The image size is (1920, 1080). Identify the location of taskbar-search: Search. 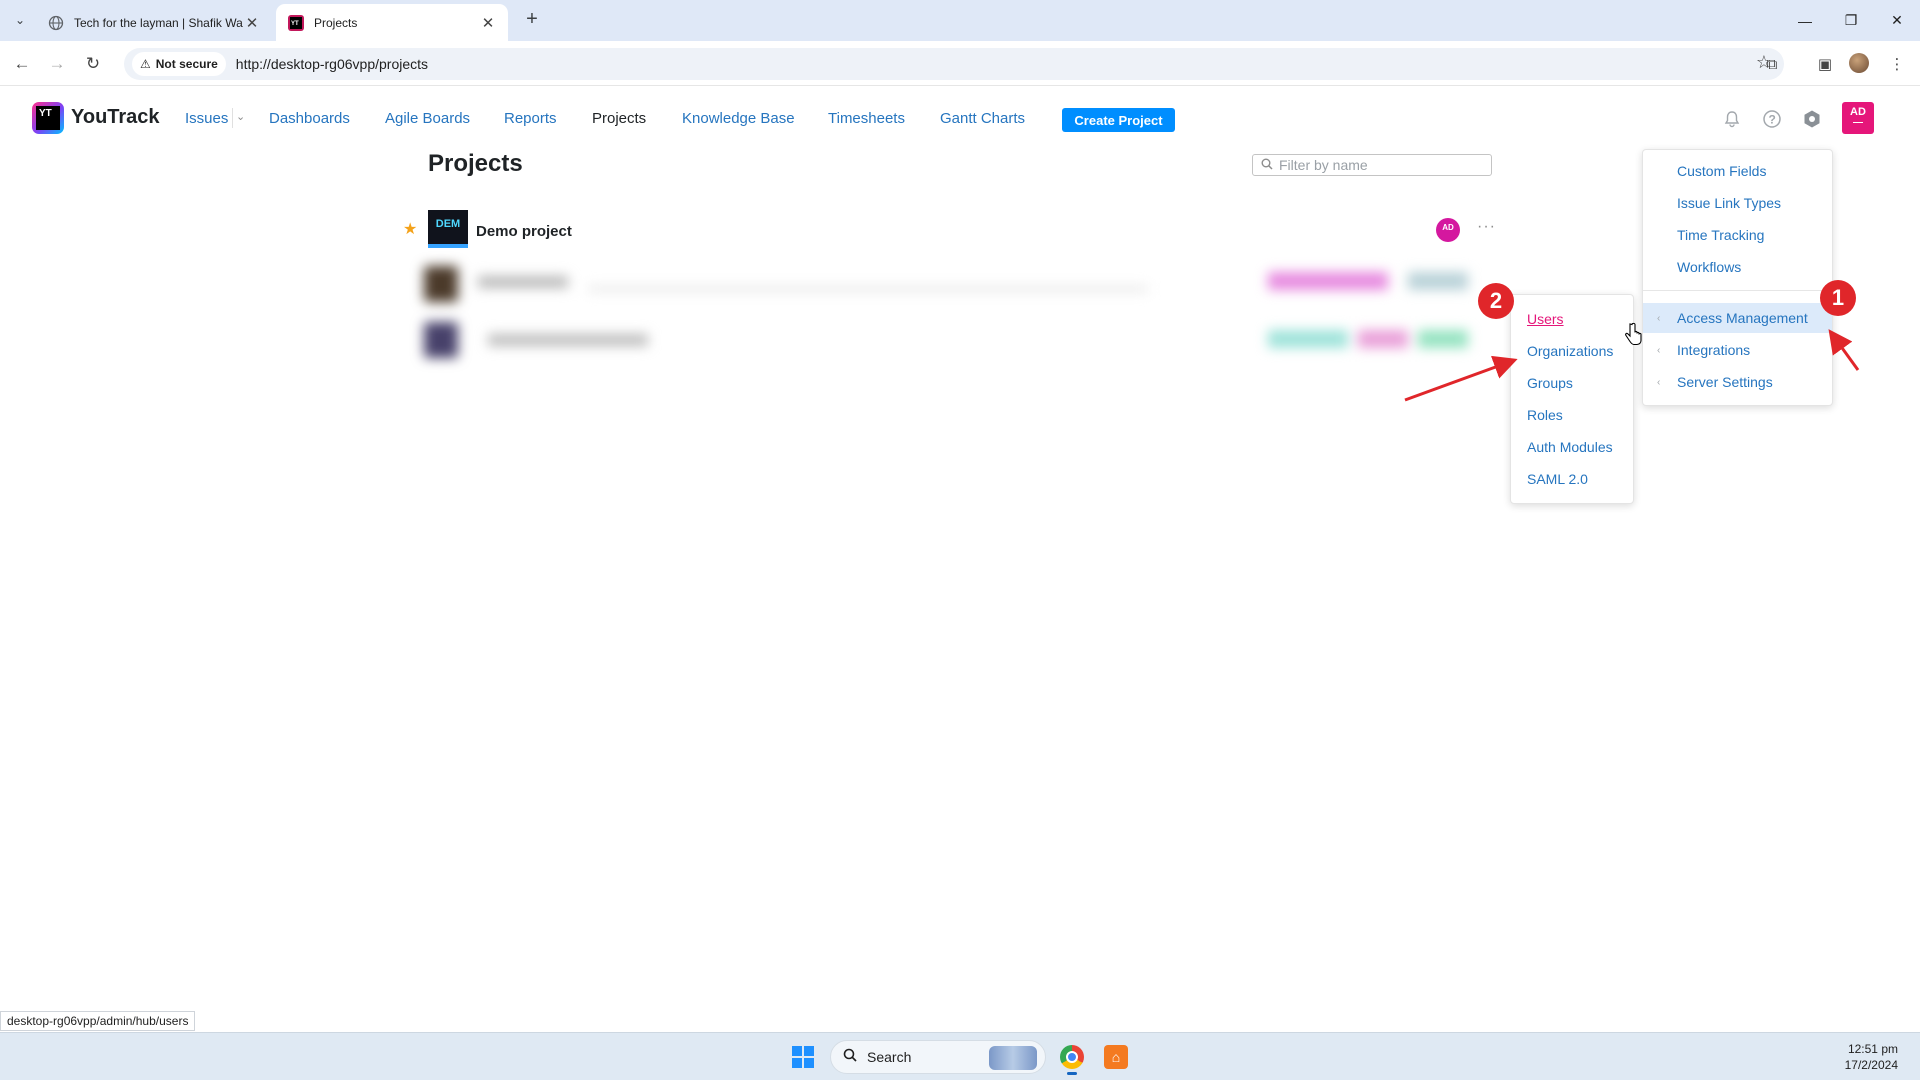
(938, 1057).